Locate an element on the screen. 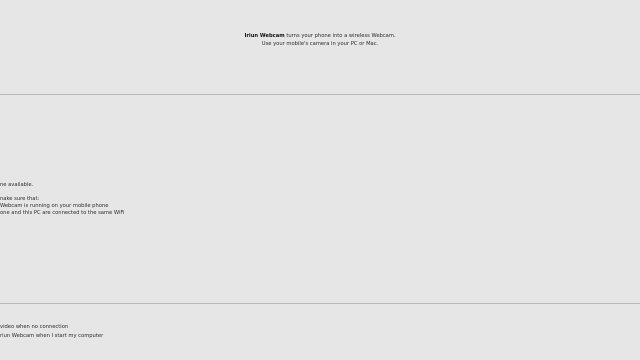 Image resolution: width=640 pixels, height=360 pixels. option-show-video-no-connection: video when no connection is located at coordinates (34, 327).